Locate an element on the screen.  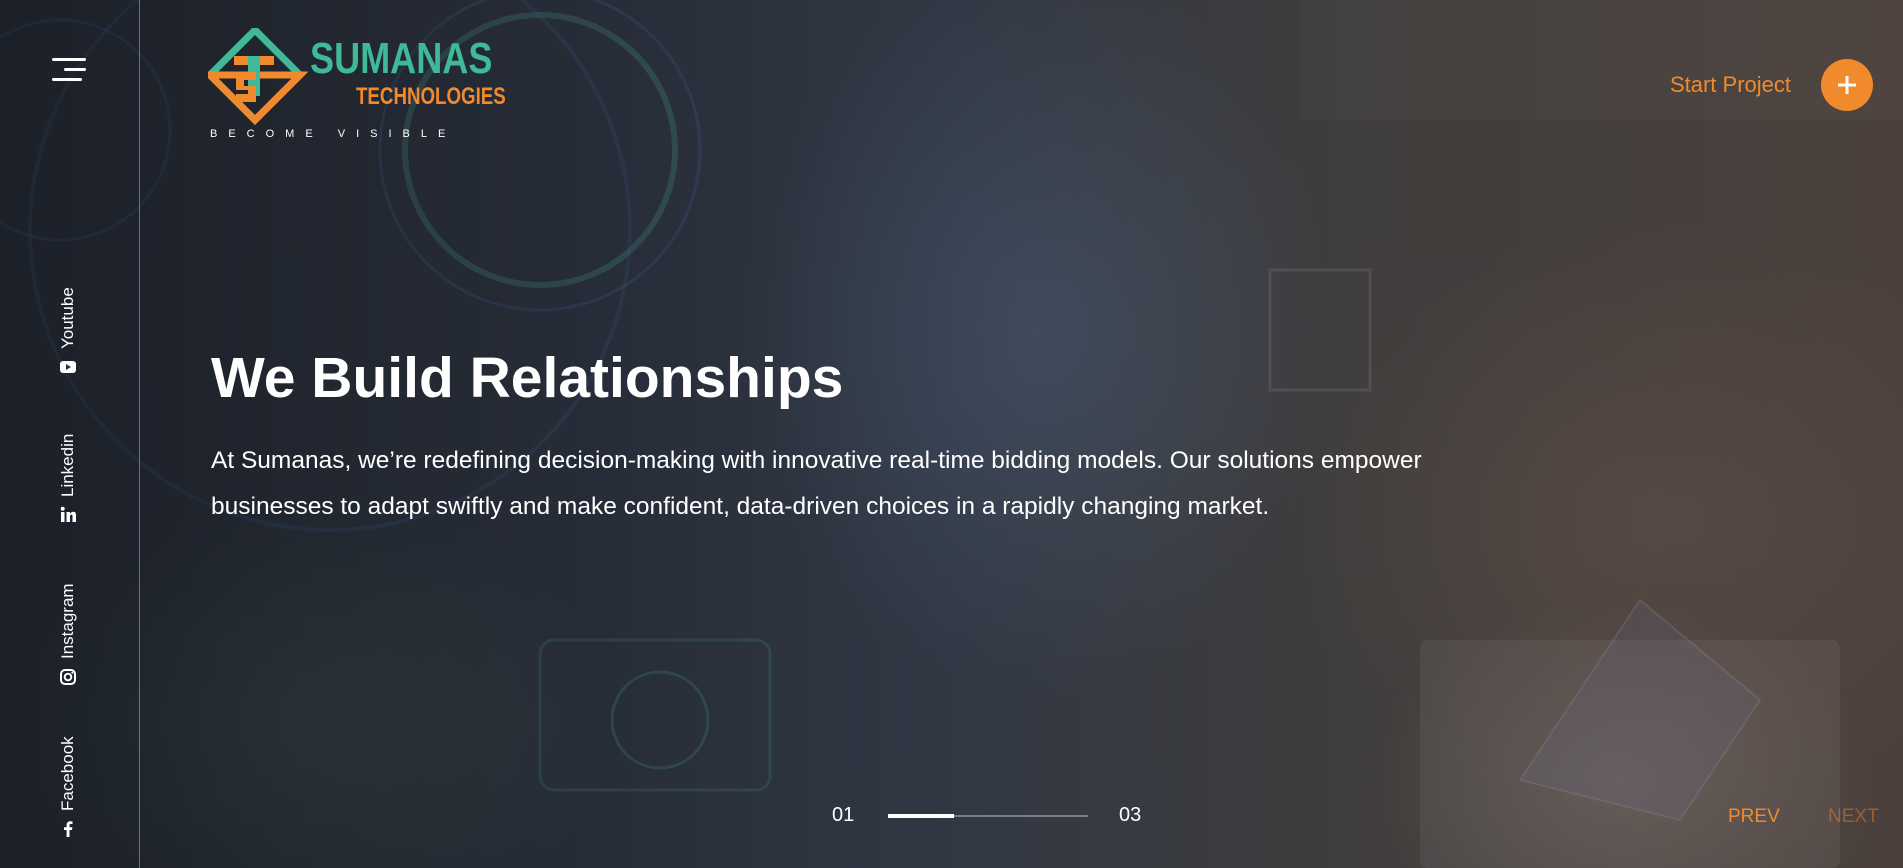
next-slide-button: NEXT is located at coordinates (1853, 817).